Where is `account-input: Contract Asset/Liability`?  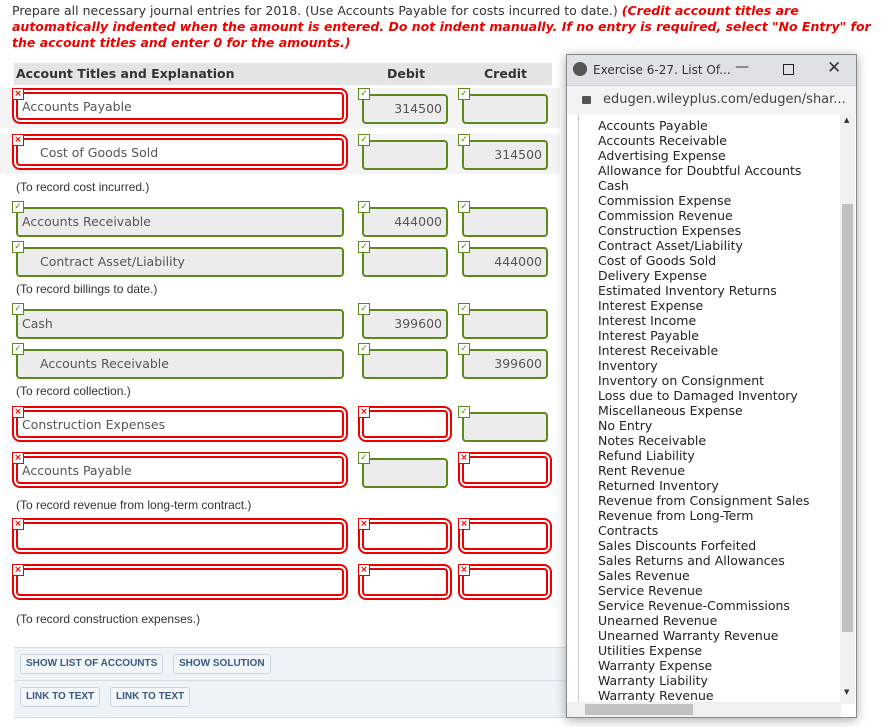 account-input: Contract Asset/Liability is located at coordinates (180, 262).